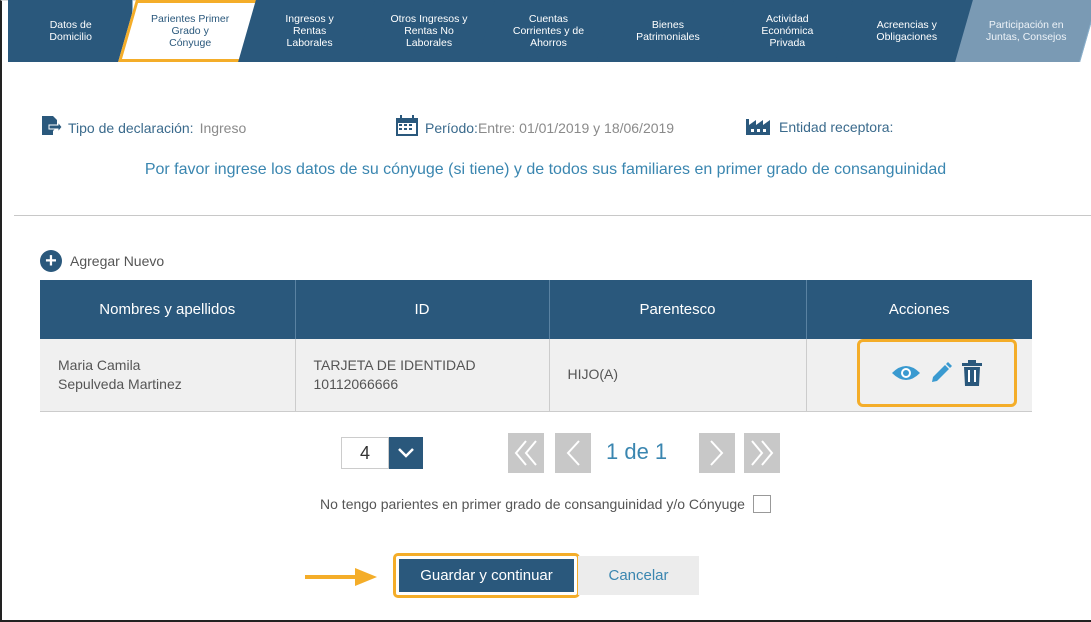  What do you see at coordinates (678, 309) in the screenshot?
I see `header-parentesco: Parentesco` at bounding box center [678, 309].